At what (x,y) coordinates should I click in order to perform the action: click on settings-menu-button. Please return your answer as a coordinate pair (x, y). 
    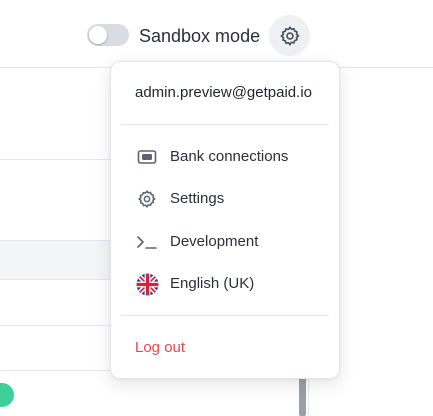
    Looking at the image, I should click on (289, 35).